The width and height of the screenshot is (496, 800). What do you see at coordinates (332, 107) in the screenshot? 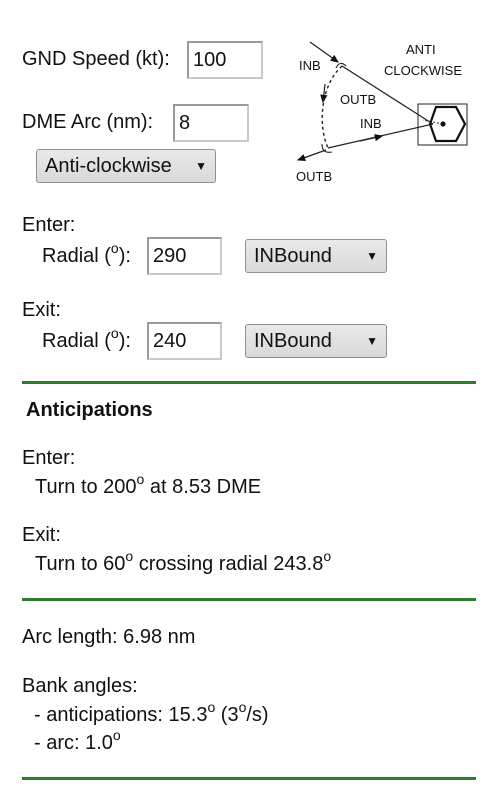
I see `arc-path` at bounding box center [332, 107].